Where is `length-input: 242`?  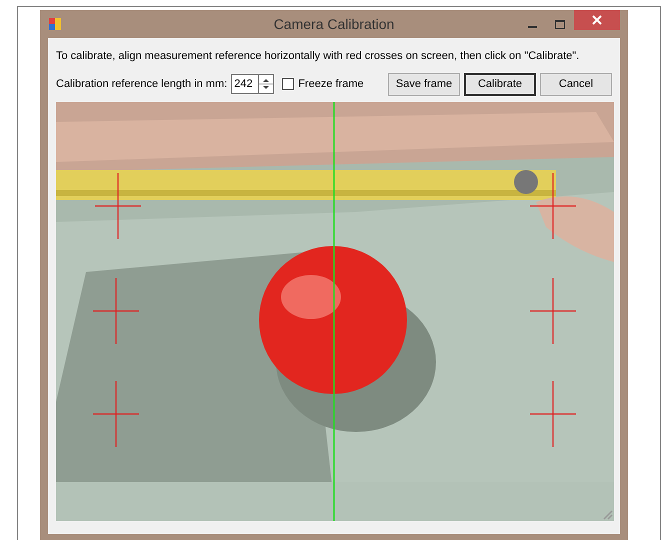 length-input: 242 is located at coordinates (244, 84).